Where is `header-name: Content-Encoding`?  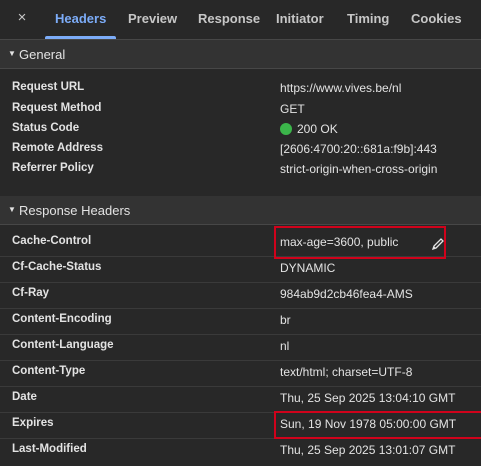 header-name: Content-Encoding is located at coordinates (62, 319).